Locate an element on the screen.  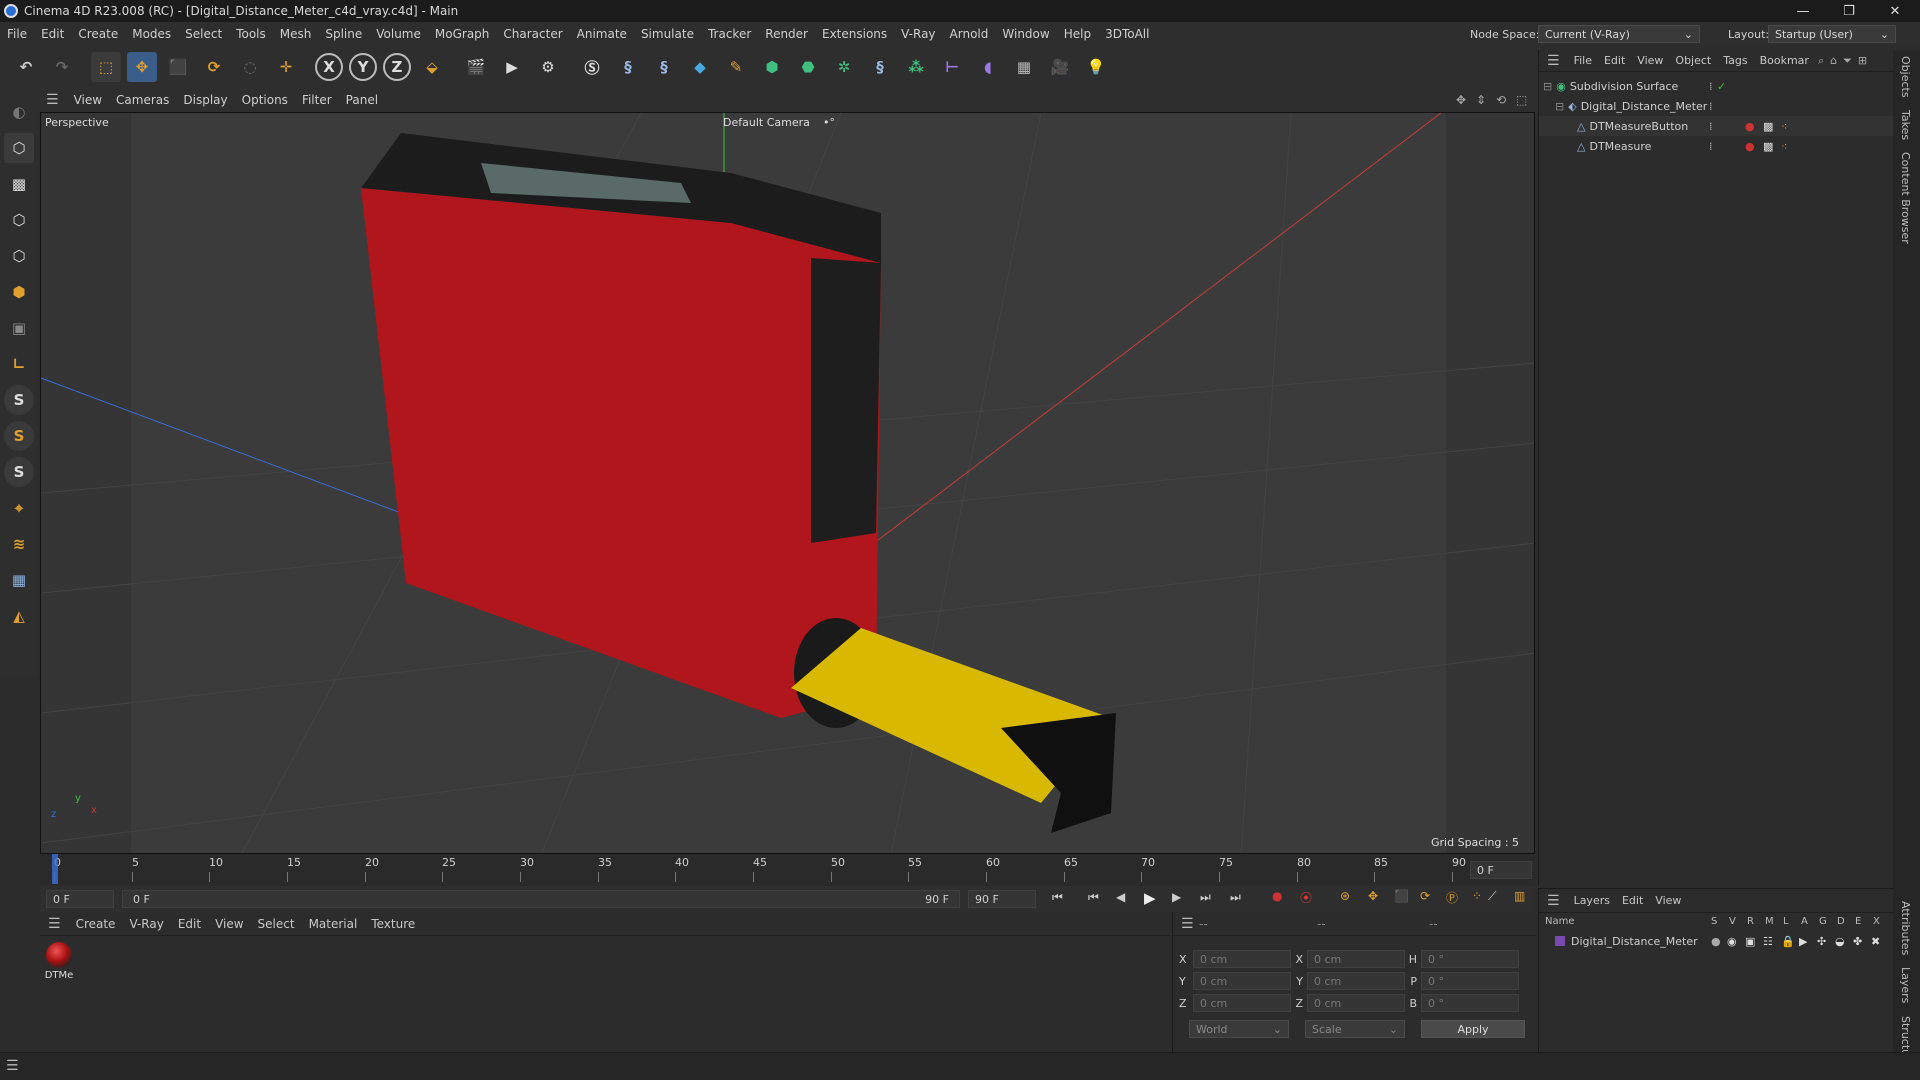
new-window-icon: ⊞ is located at coordinates (1862, 60).